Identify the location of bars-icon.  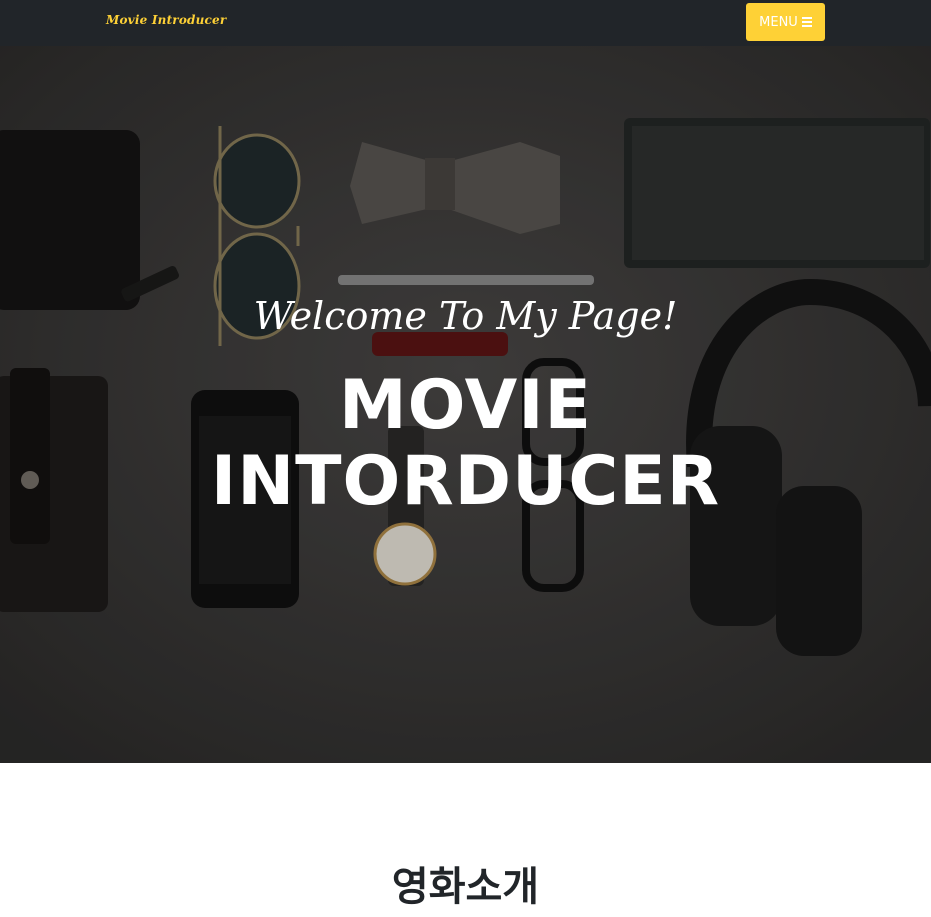
(806, 22).